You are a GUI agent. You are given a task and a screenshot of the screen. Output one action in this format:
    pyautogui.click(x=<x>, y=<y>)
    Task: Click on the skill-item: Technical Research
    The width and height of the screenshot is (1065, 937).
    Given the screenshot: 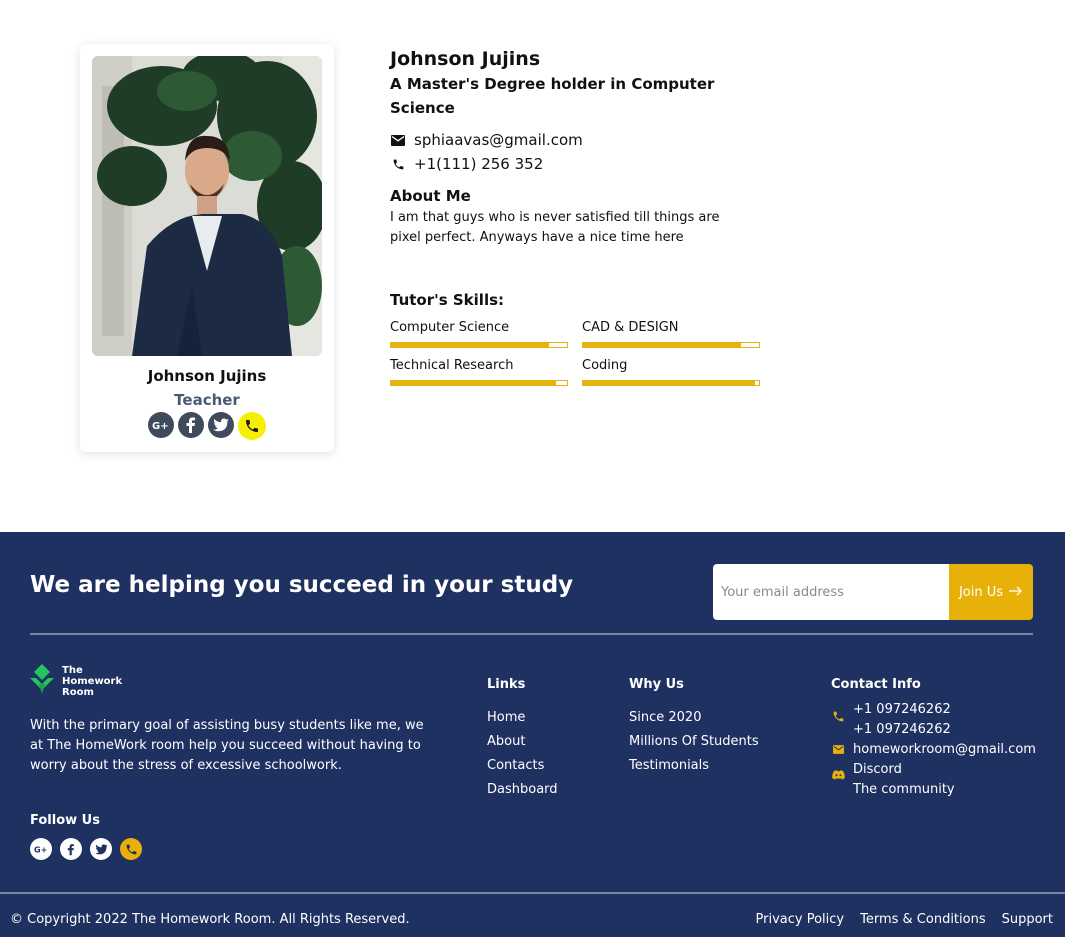 What is the action you would take?
    pyautogui.click(x=479, y=372)
    